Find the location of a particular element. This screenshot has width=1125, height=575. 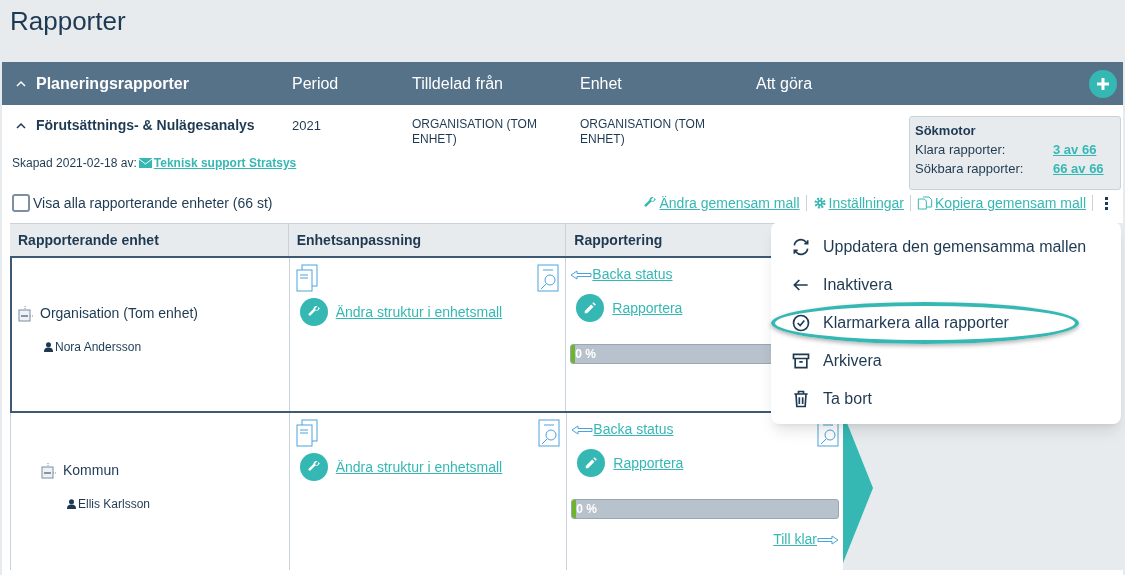

menu-item: Uppdatera den gemensamma mallen is located at coordinates (946, 247).